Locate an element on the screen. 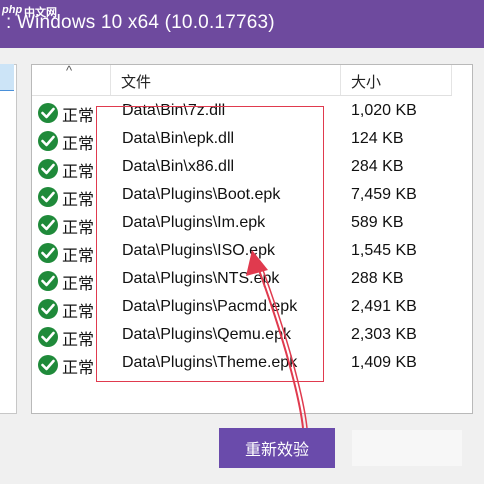 Image resolution: width=484 pixels, height=484 pixels. file-size: 1,020 KB is located at coordinates (384, 110).